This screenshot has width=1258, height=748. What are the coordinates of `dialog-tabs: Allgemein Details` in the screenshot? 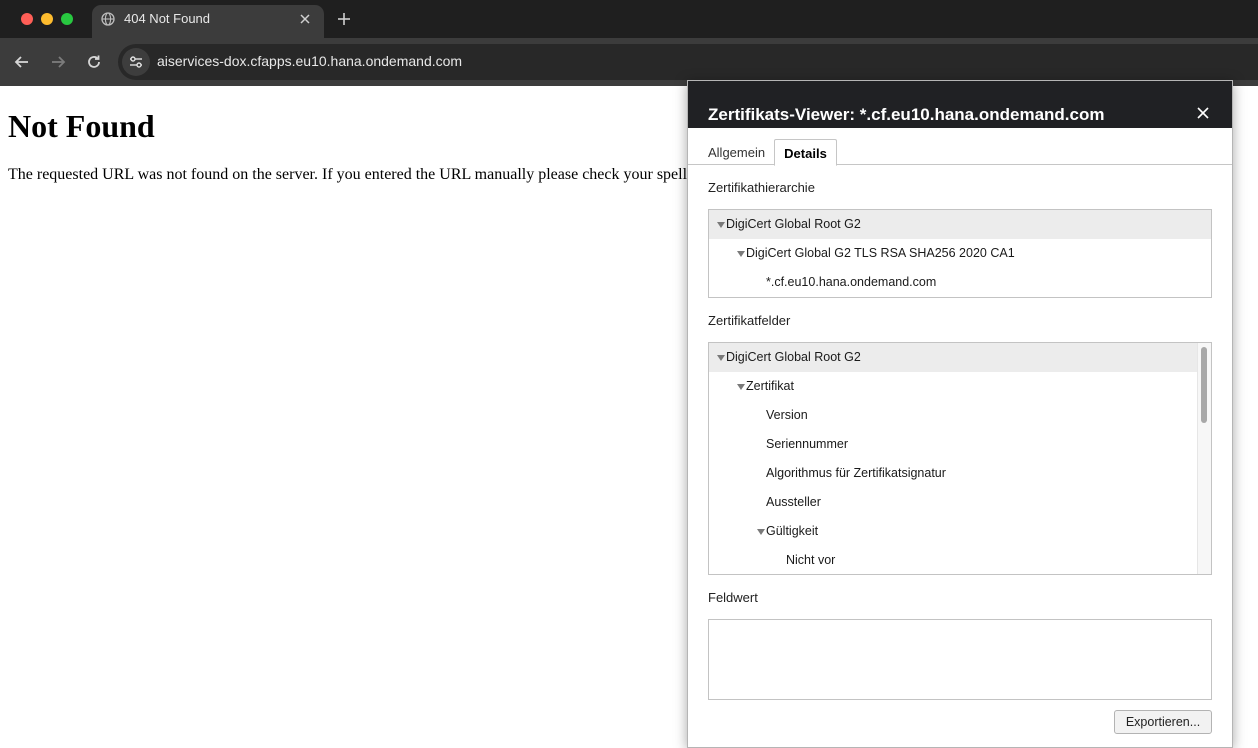 It's located at (960, 152).